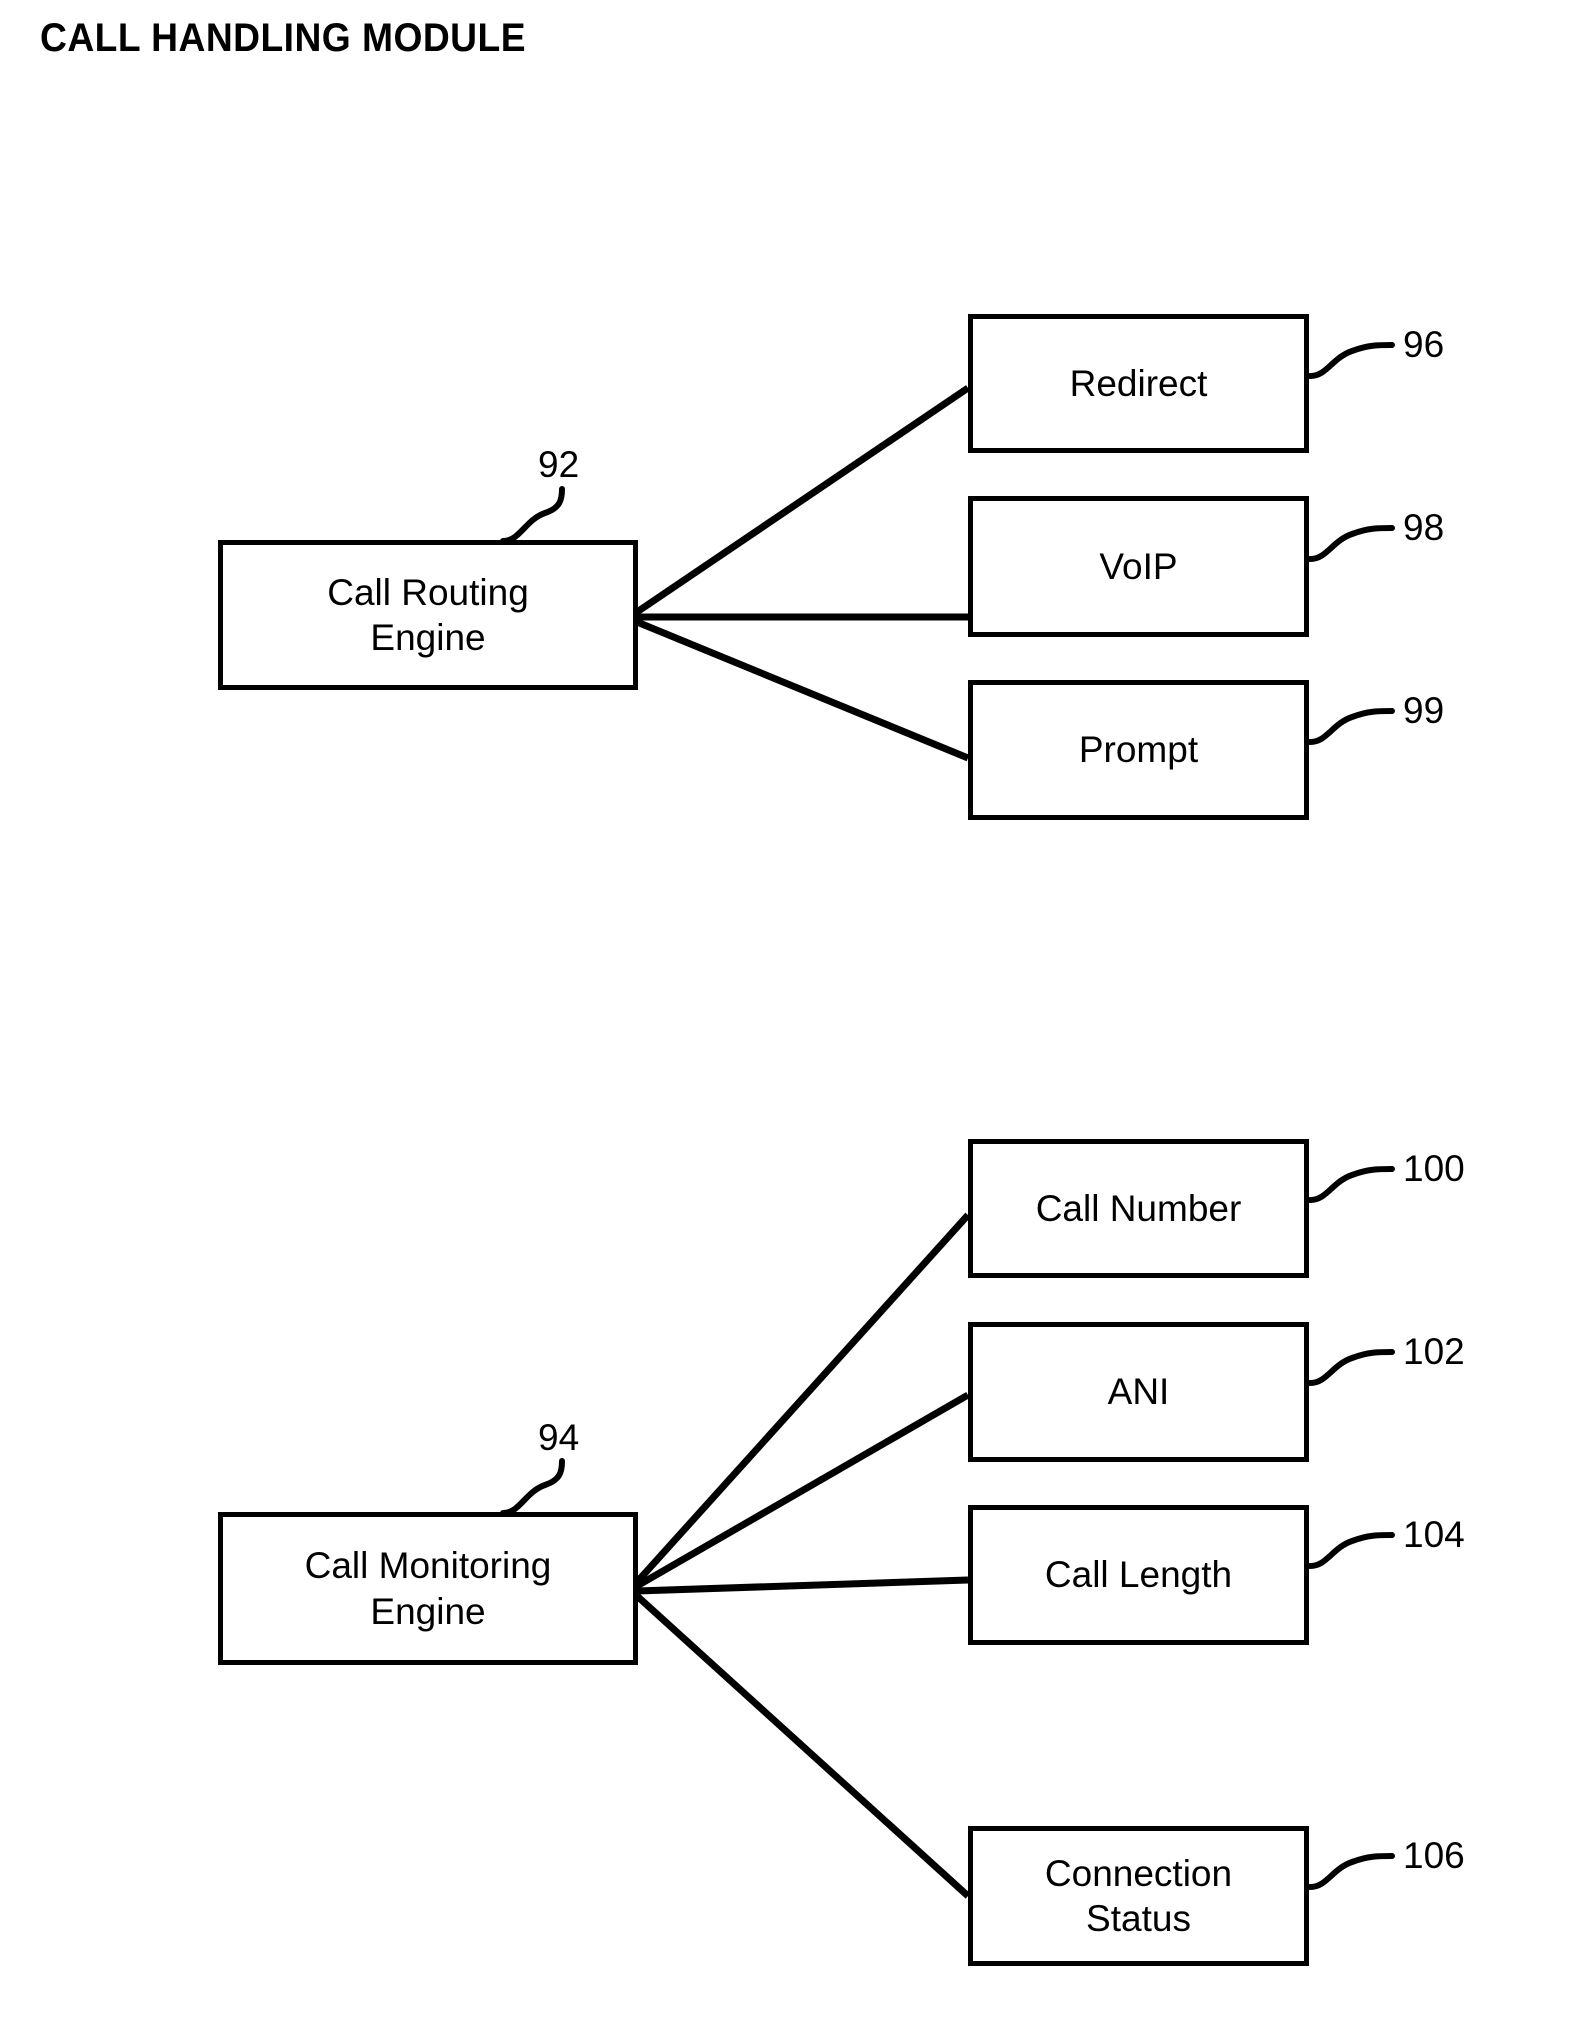  What do you see at coordinates (802, 1746) in the screenshot?
I see `connector-monitoring-to-connection-status` at bounding box center [802, 1746].